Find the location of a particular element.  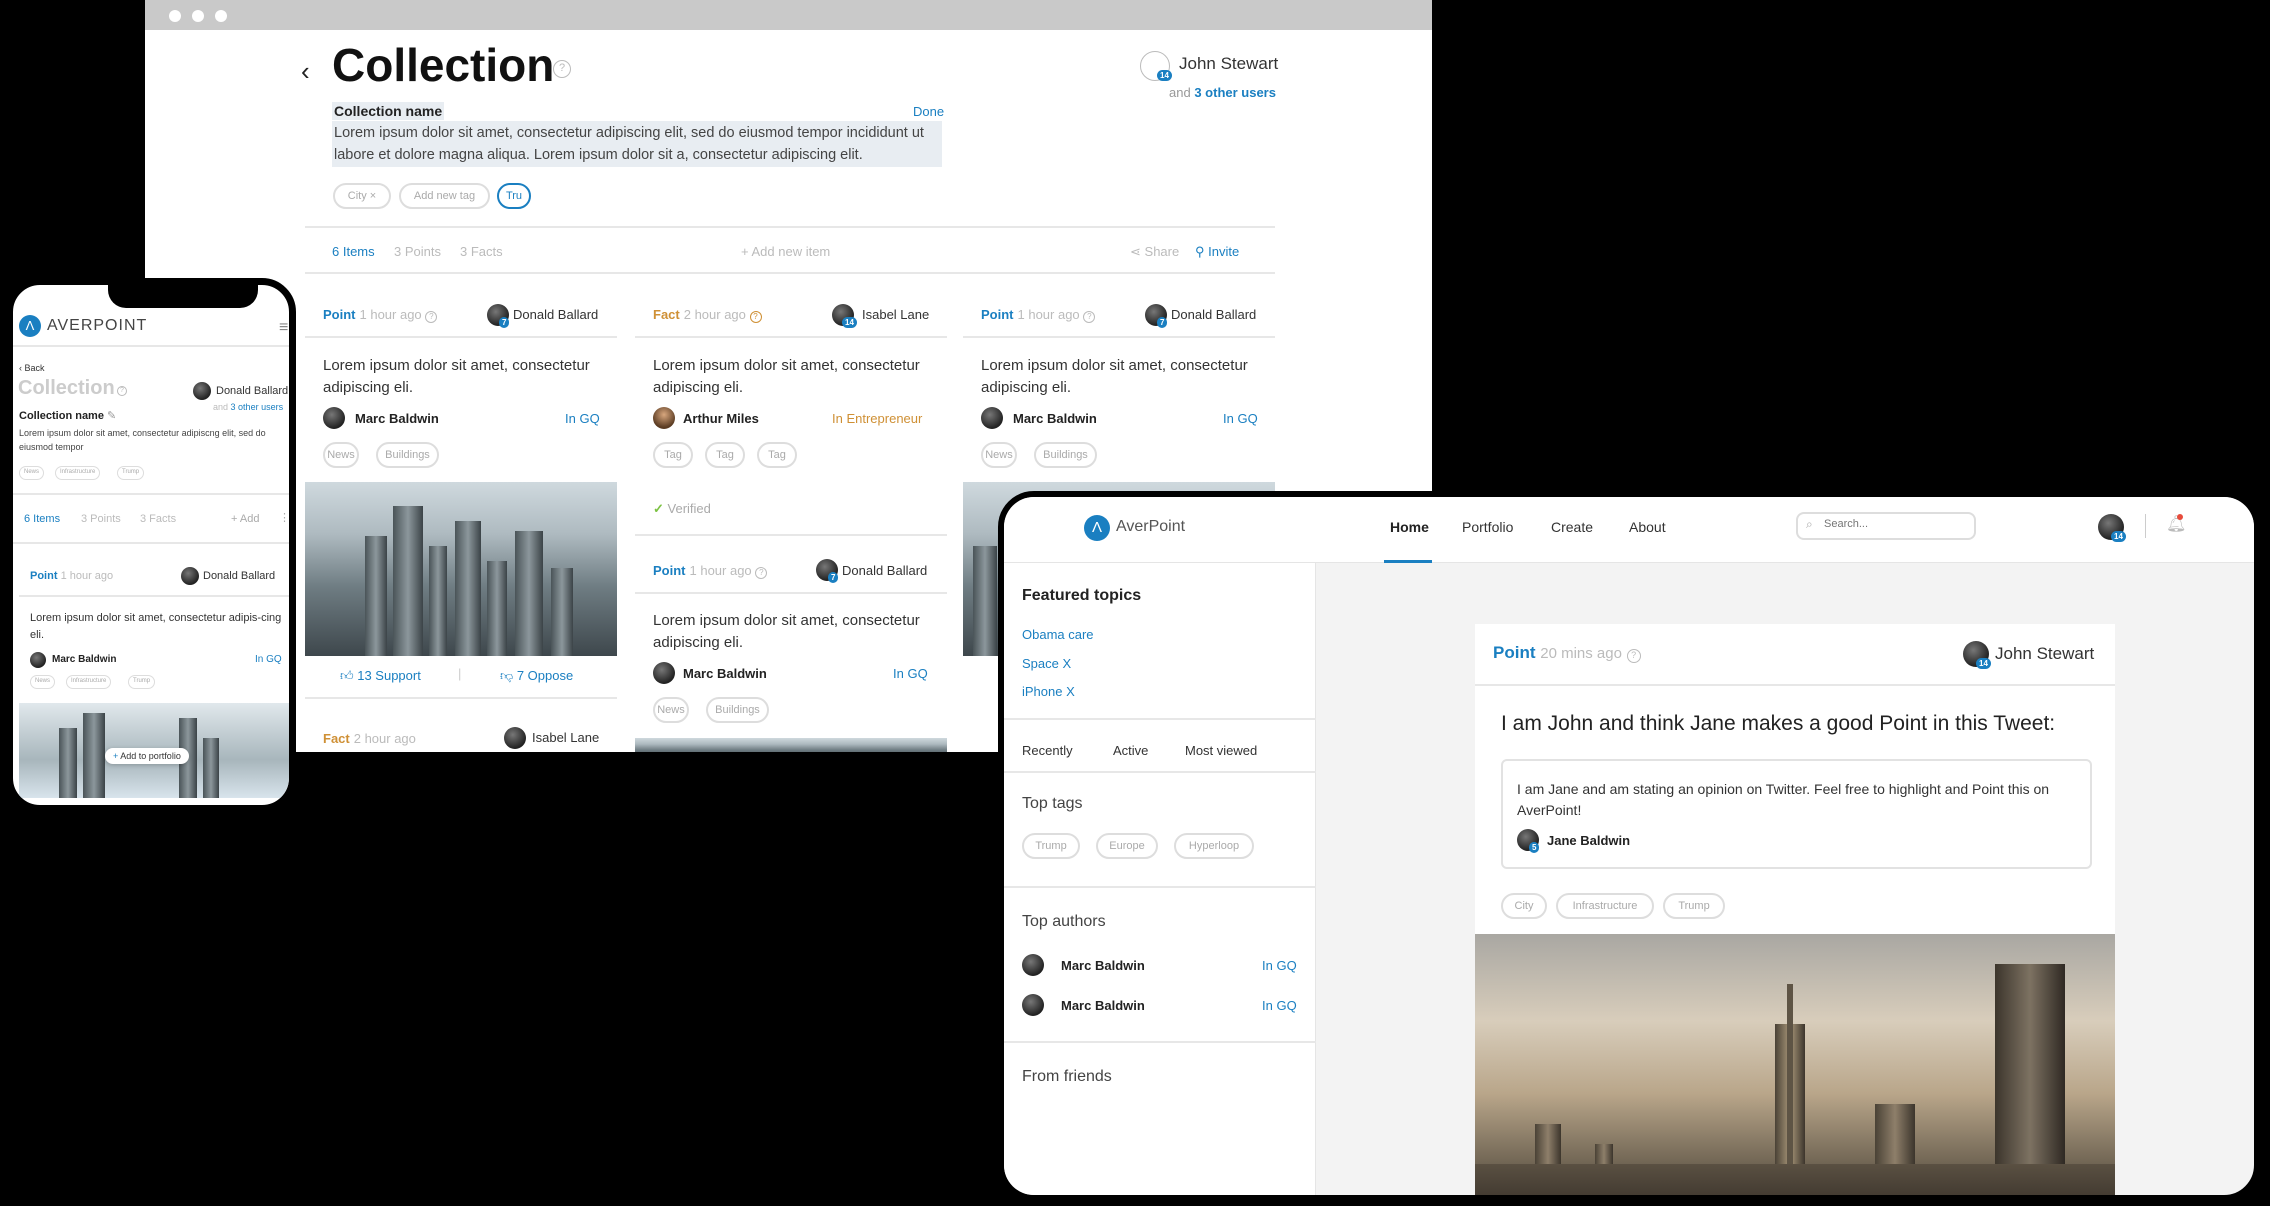

invite-button: ⚲ Invite is located at coordinates (1217, 252).